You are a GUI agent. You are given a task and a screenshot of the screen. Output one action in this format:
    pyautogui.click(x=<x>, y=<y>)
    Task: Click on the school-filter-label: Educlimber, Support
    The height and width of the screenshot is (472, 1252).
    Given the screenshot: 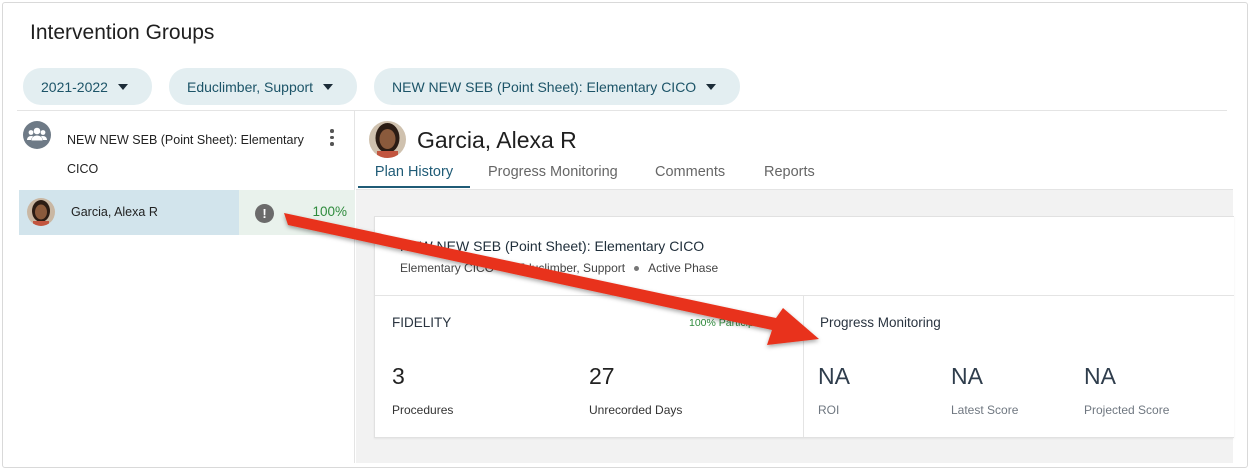 What is the action you would take?
    pyautogui.click(x=250, y=86)
    